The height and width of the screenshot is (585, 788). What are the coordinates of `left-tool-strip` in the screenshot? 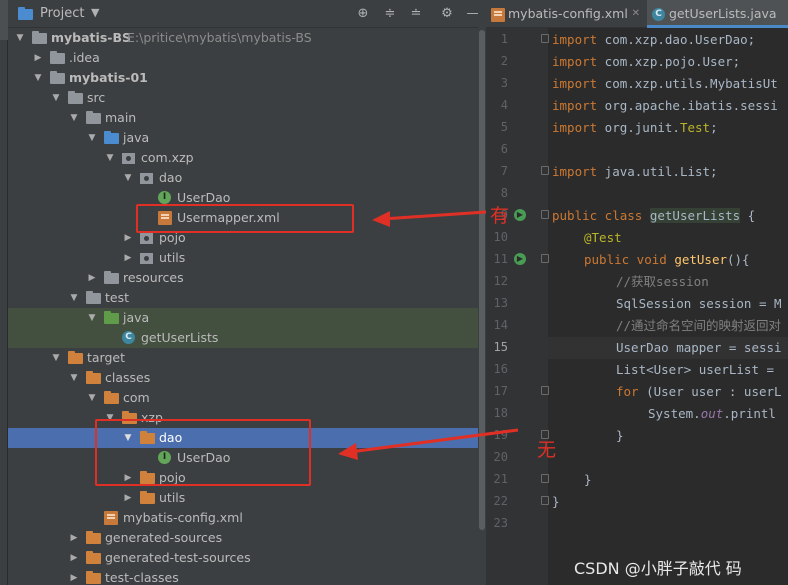 It's located at (11, 292).